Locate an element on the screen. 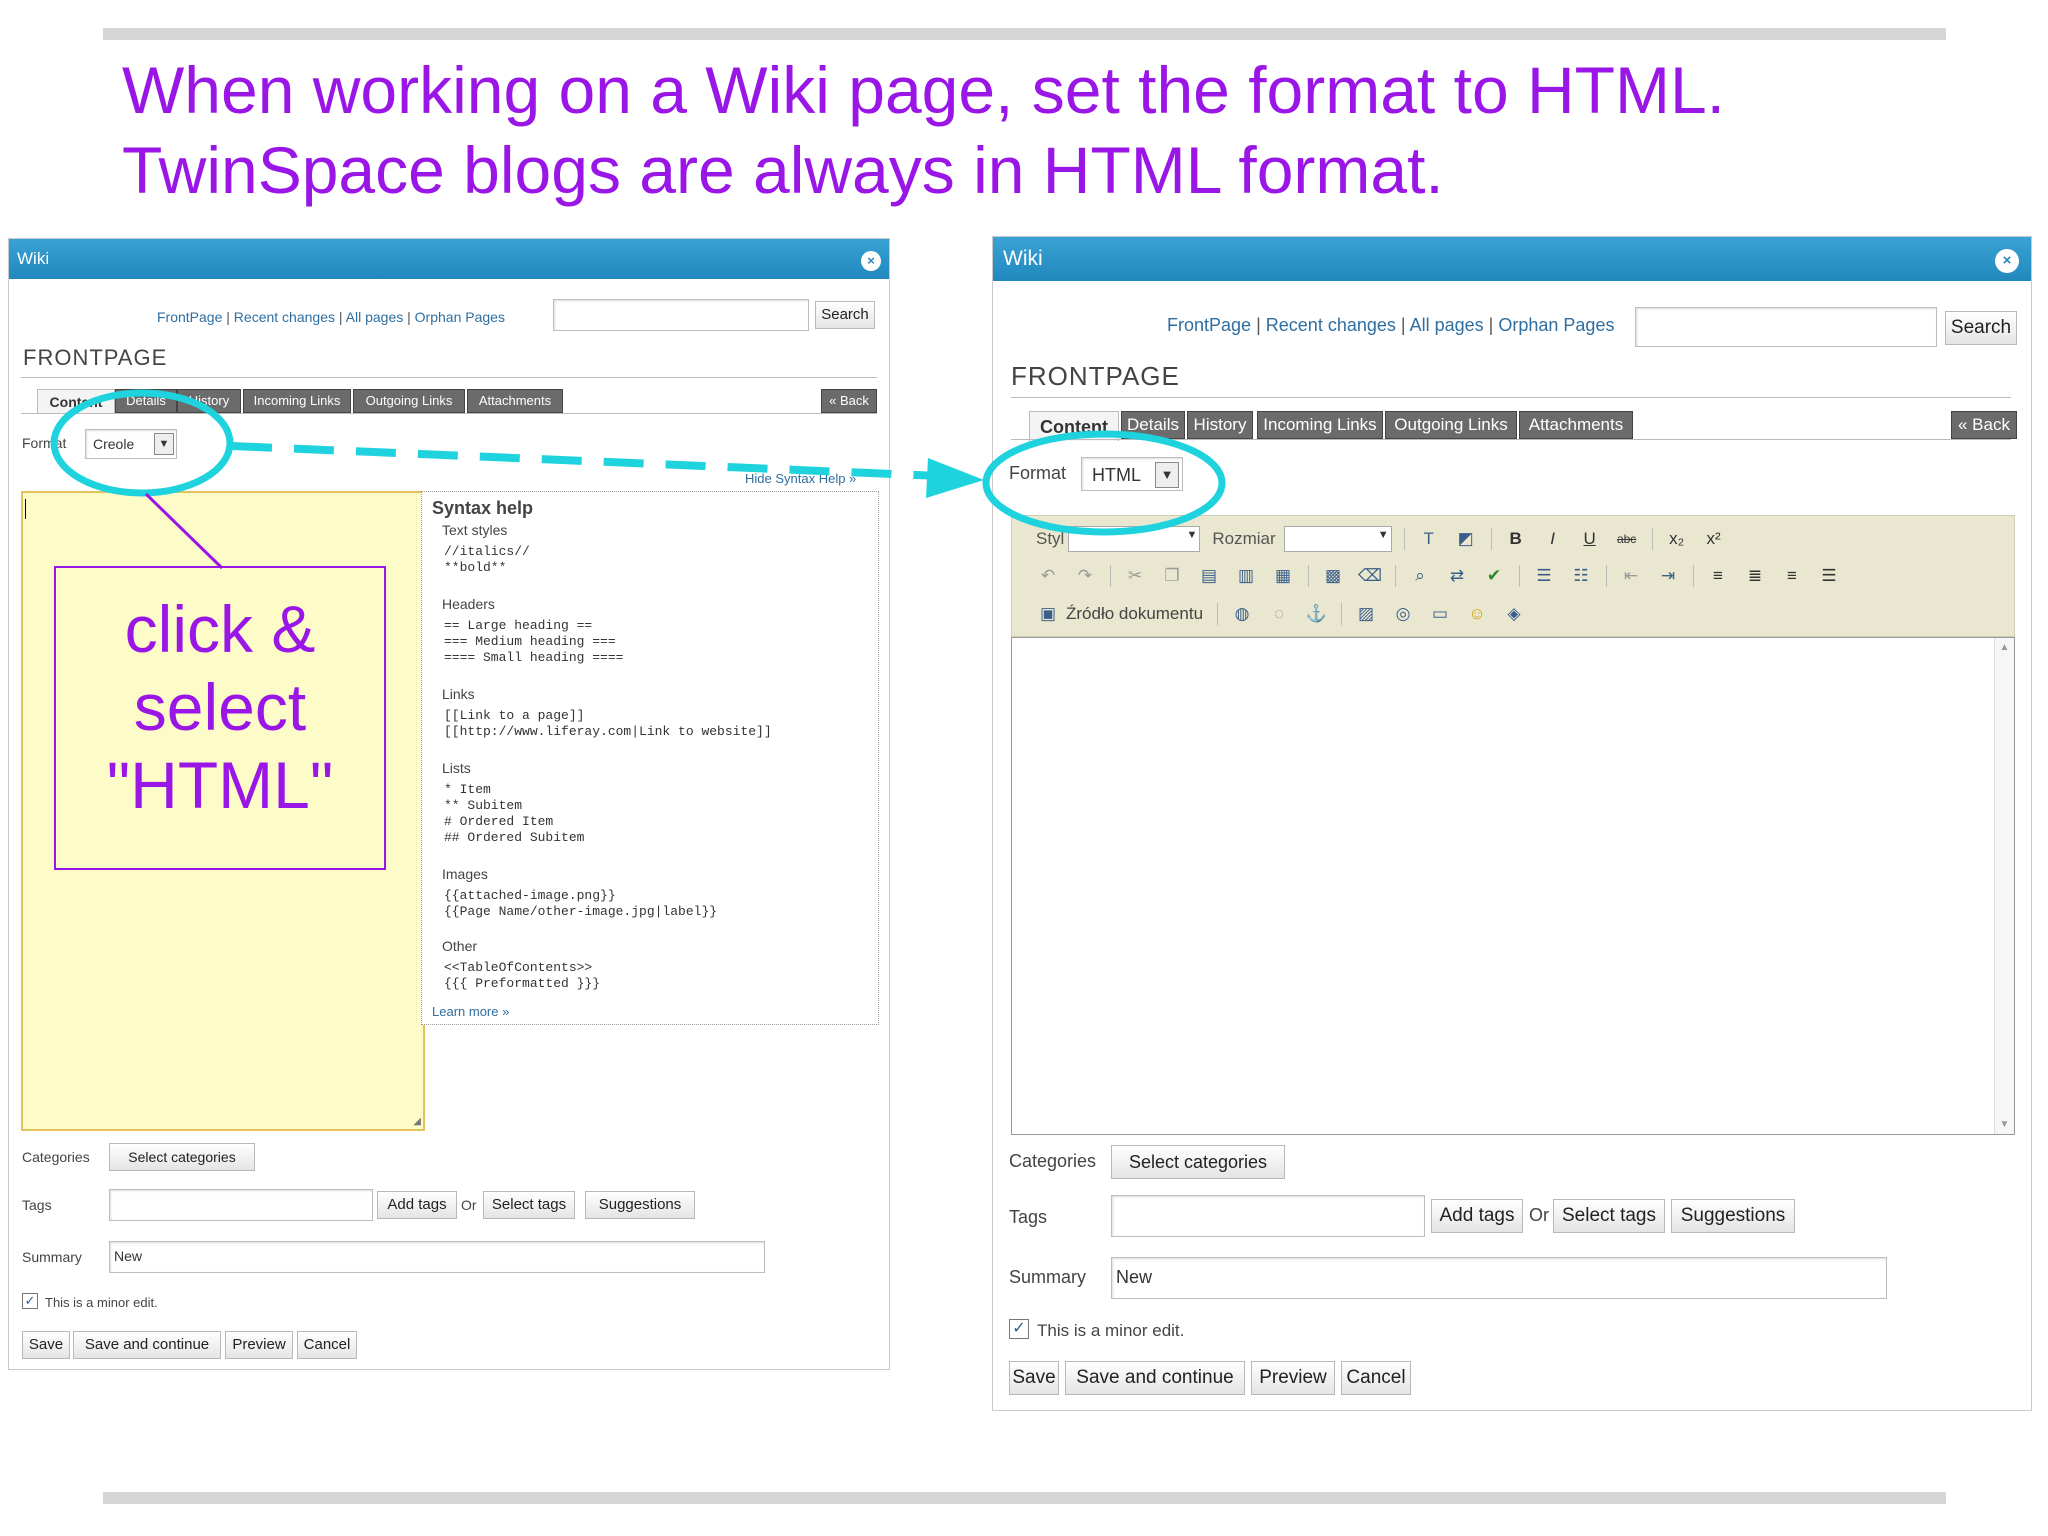 The width and height of the screenshot is (2048, 1536). highlight-ellipse-html is located at coordinates (1104, 483).